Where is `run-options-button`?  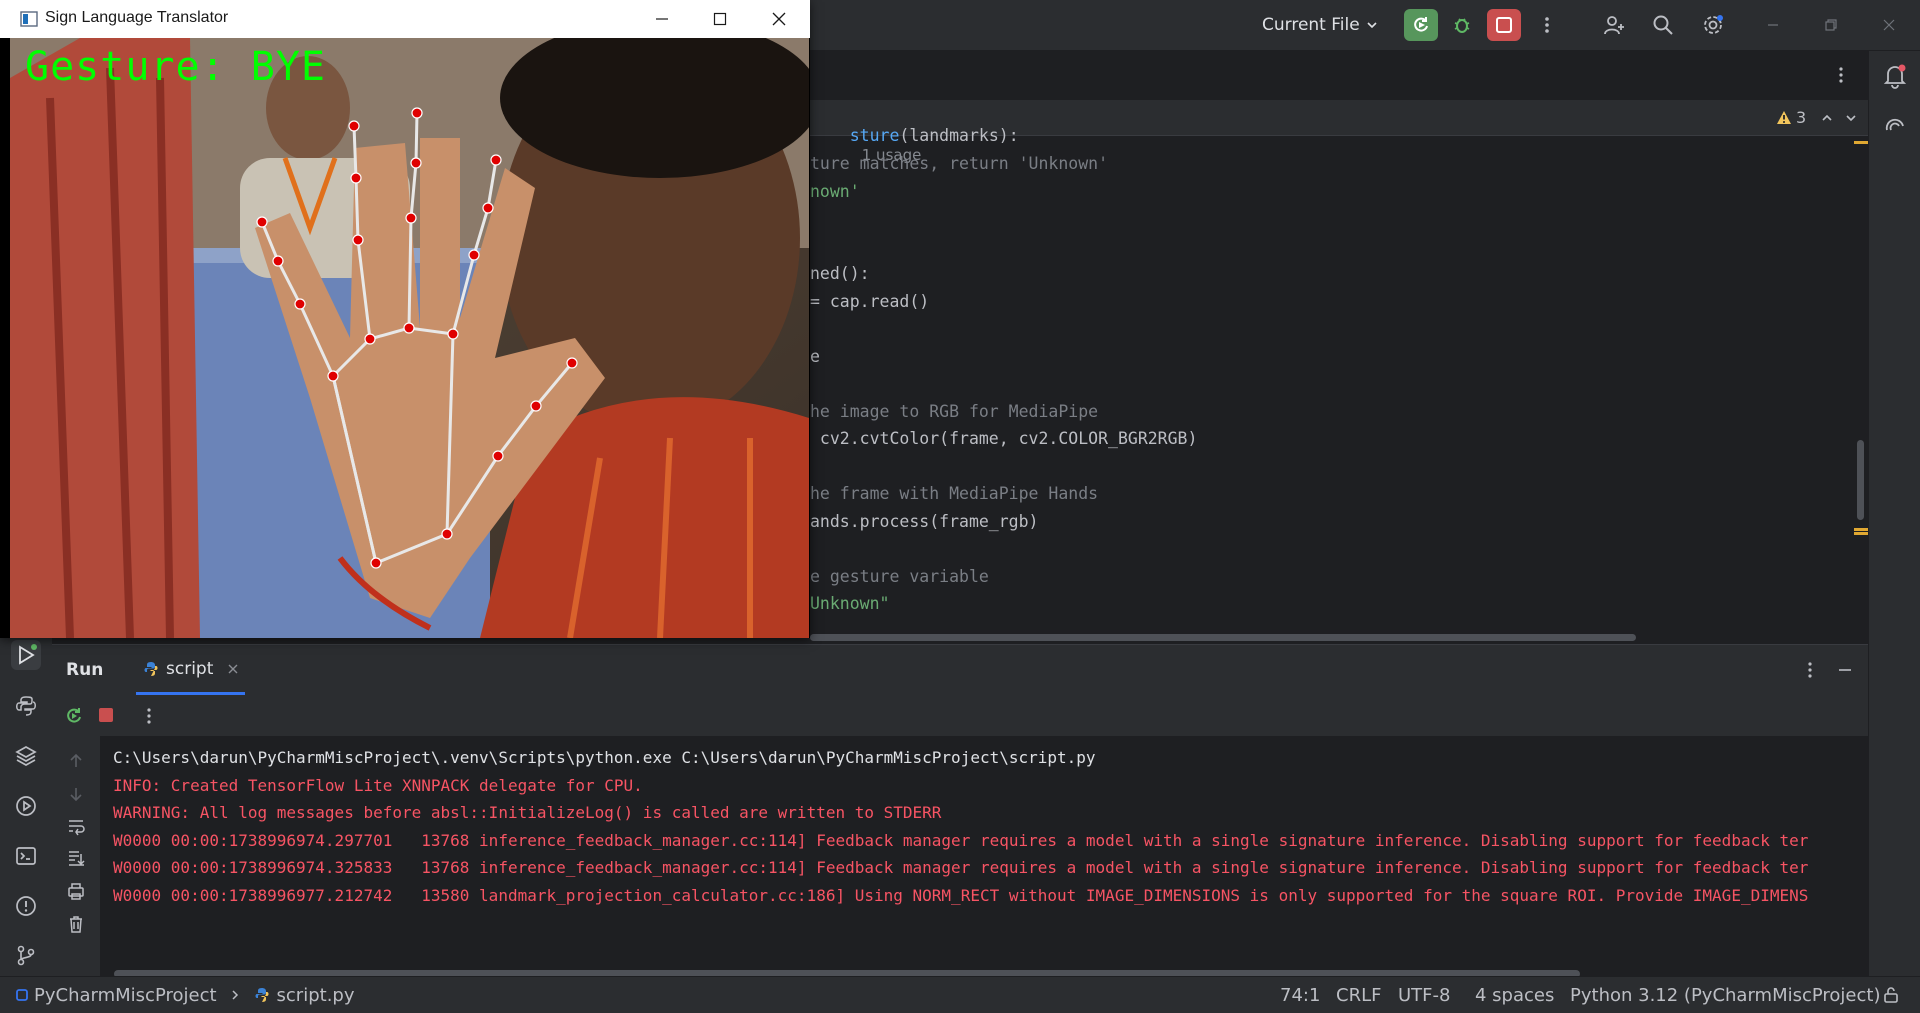 run-options-button is located at coordinates (1810, 672).